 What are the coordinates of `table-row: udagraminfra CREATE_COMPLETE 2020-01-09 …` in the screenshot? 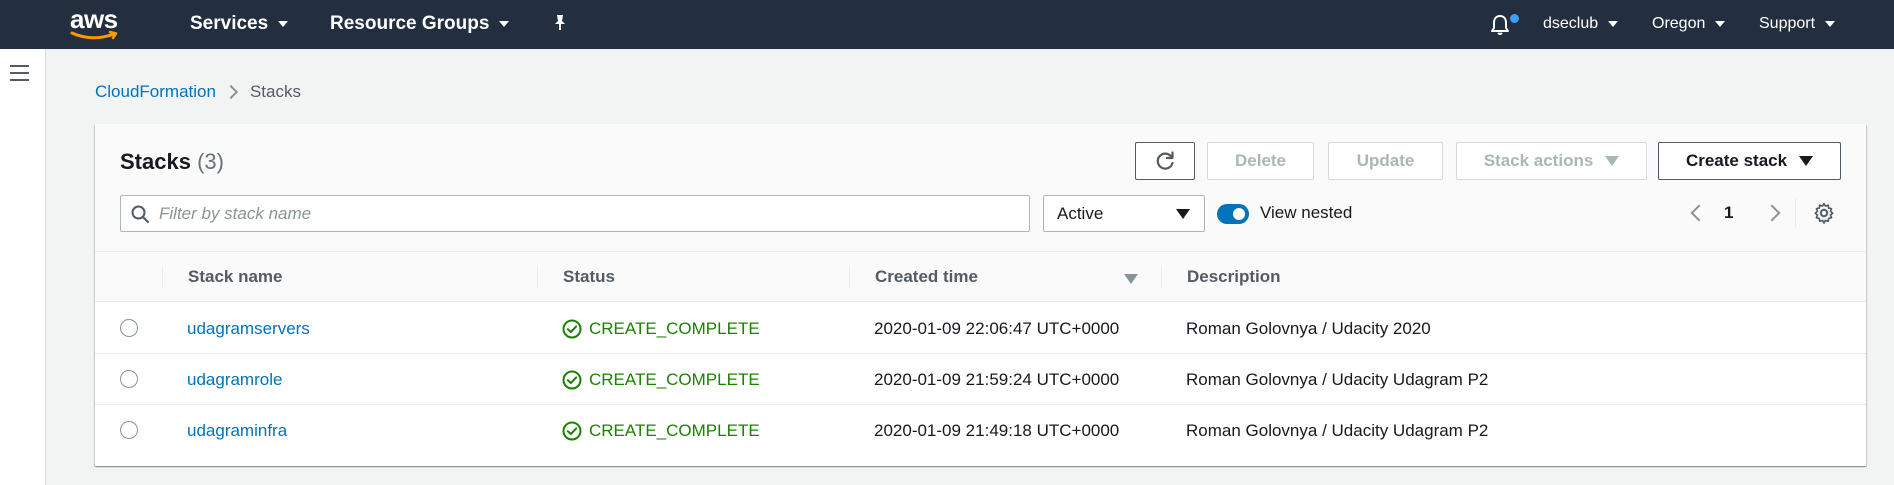 It's located at (980, 430).